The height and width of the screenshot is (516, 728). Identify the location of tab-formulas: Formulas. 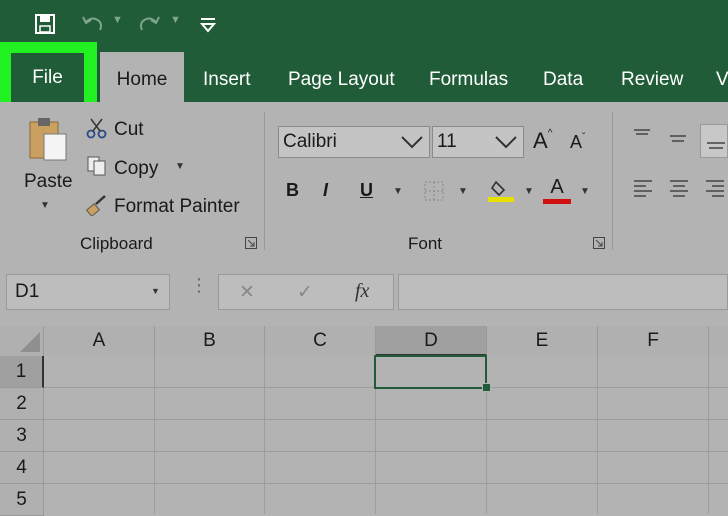
(468, 77).